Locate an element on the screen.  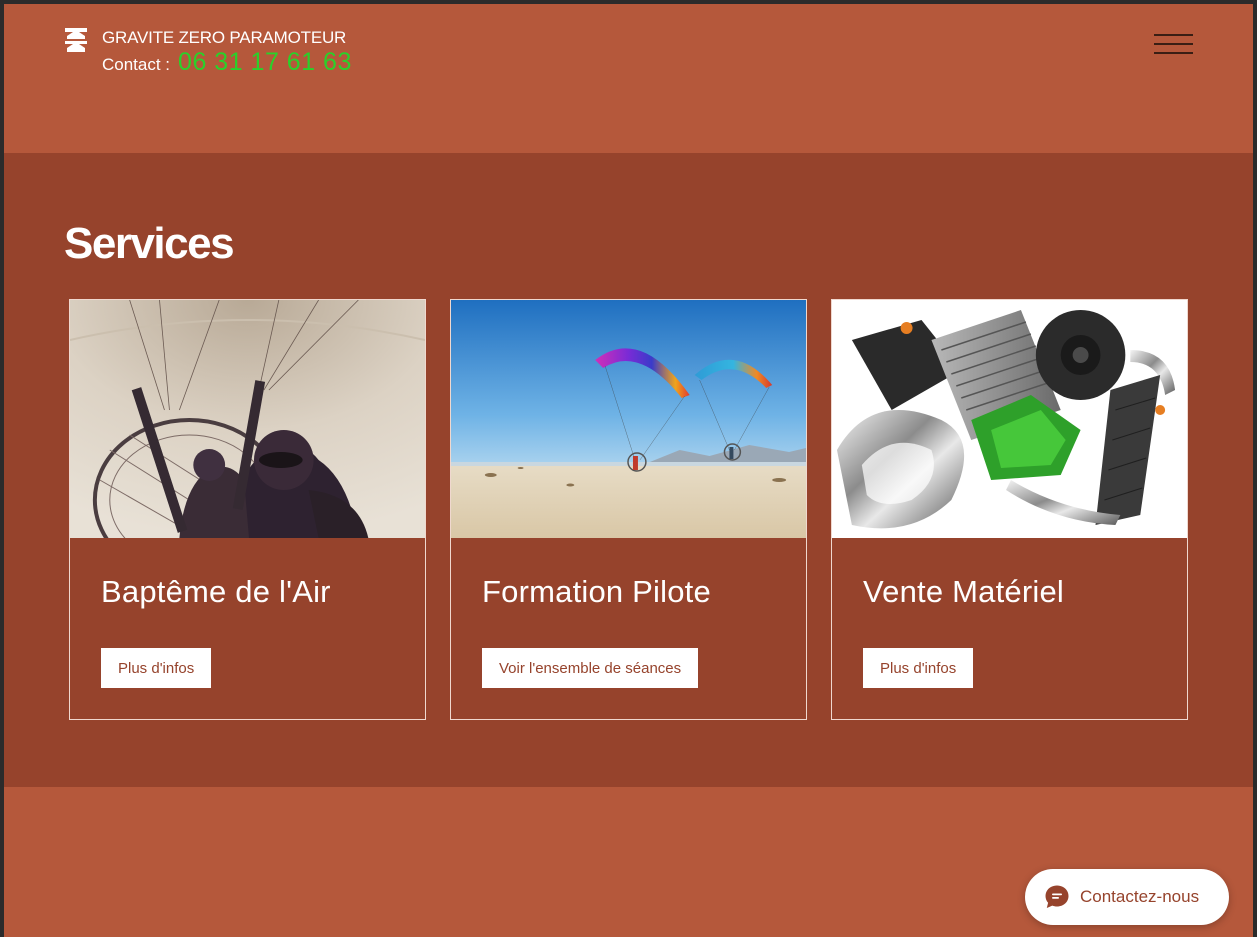
contactez-nous-chat-button: Contactez-nous is located at coordinates (1127, 897).